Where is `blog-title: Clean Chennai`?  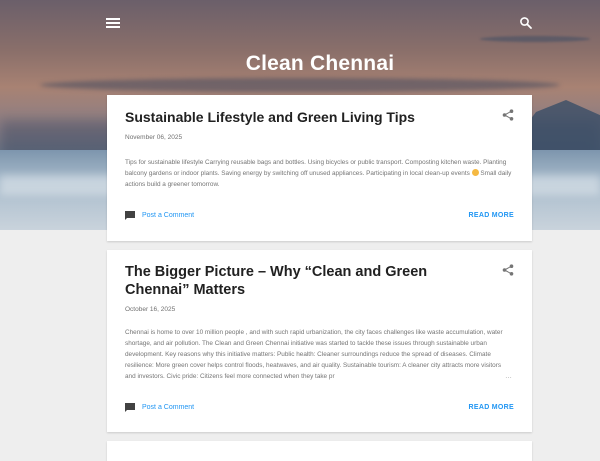 blog-title: Clean Chennai is located at coordinates (300, 64).